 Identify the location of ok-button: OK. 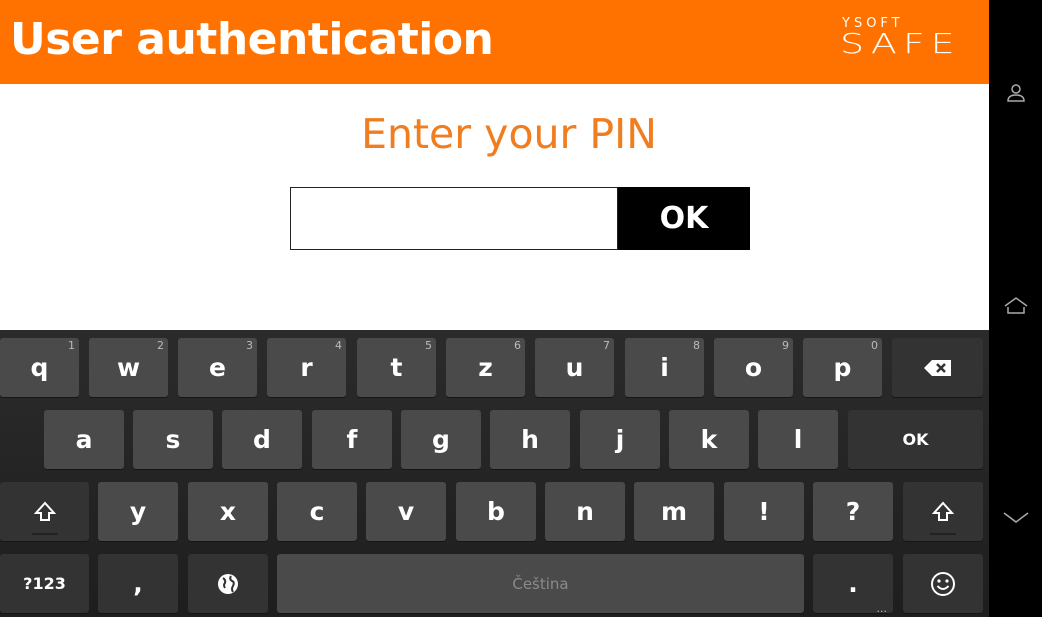
(684, 218).